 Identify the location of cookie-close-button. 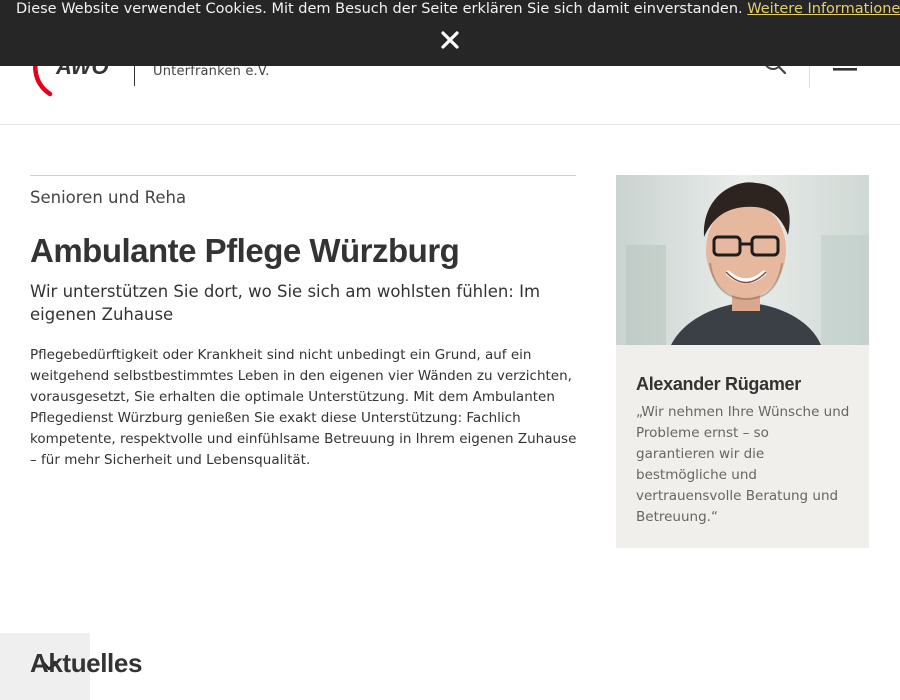
(450, 40).